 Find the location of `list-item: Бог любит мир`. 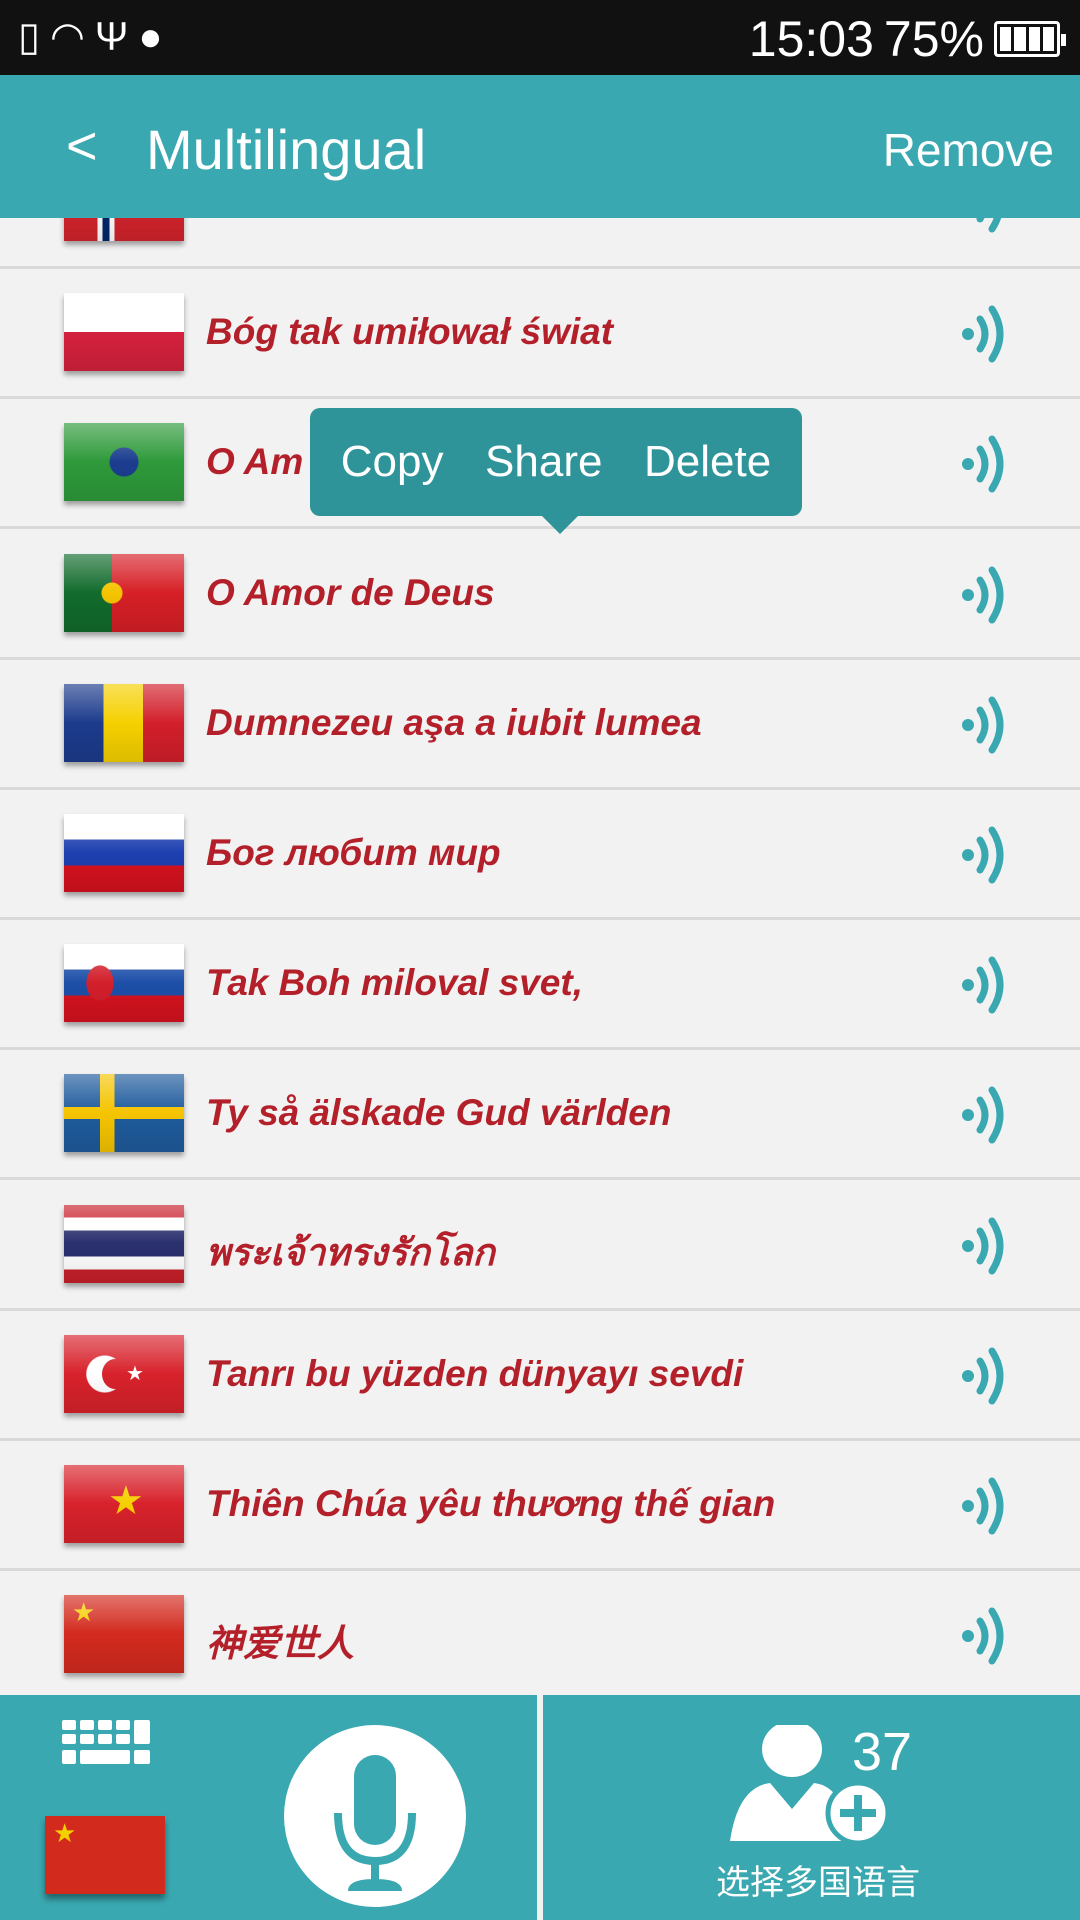

list-item: Бог любит мир is located at coordinates (540, 855).